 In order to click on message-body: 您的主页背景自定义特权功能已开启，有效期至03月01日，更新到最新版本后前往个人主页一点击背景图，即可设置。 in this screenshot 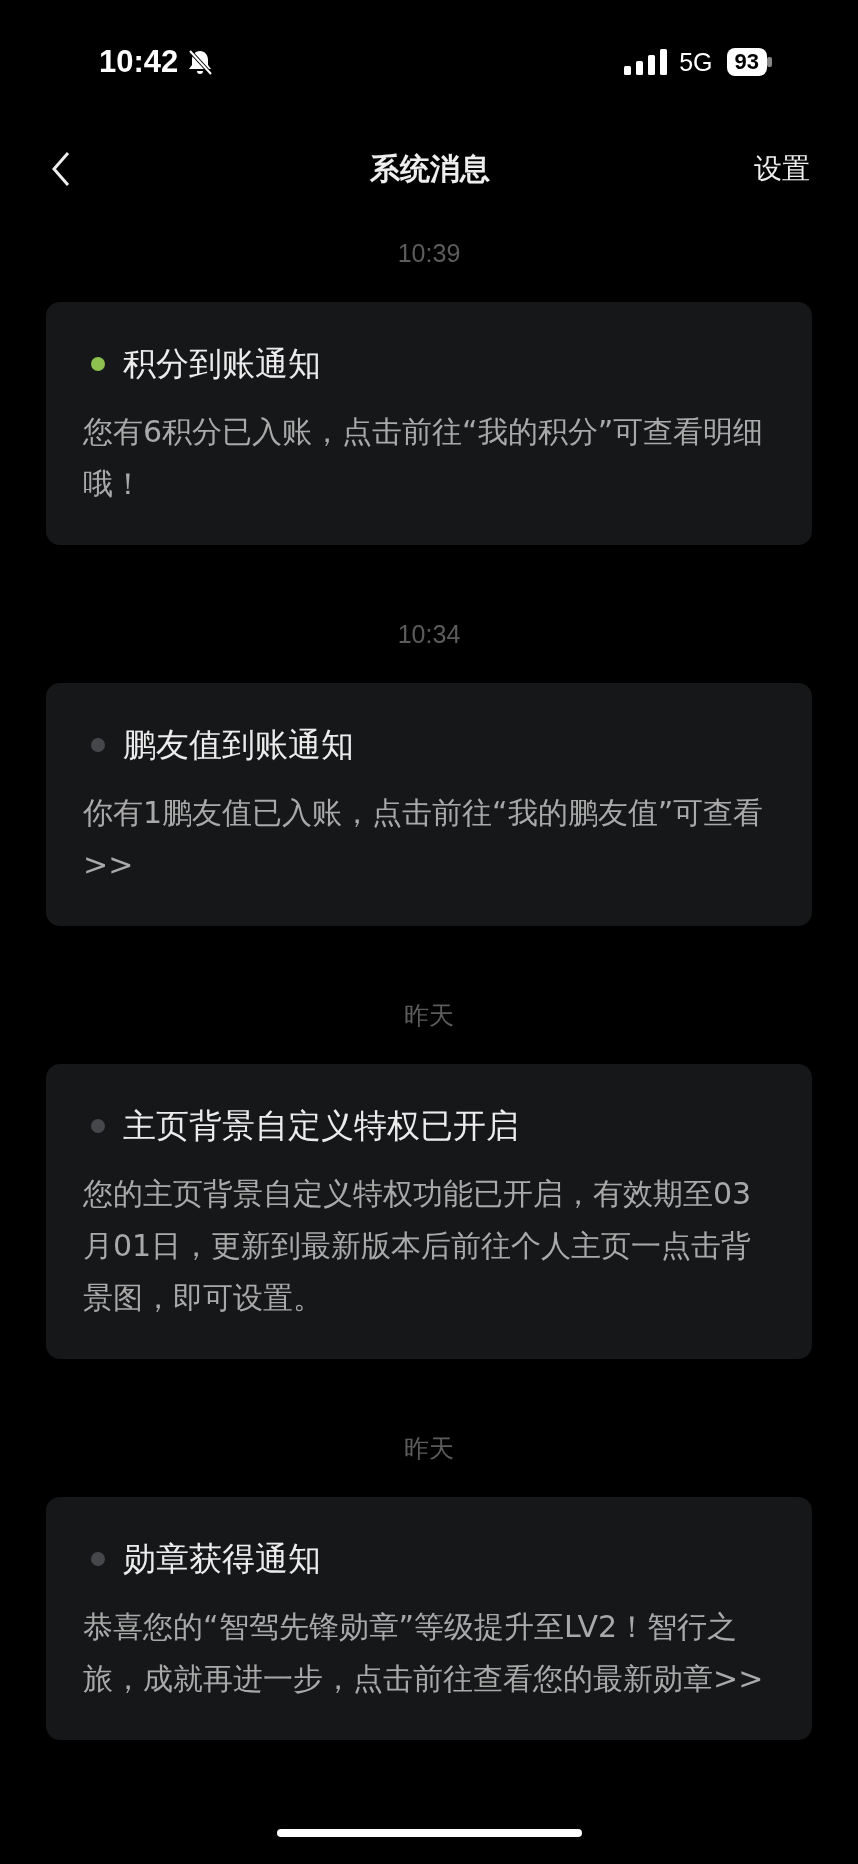, I will do `click(418, 1246)`.